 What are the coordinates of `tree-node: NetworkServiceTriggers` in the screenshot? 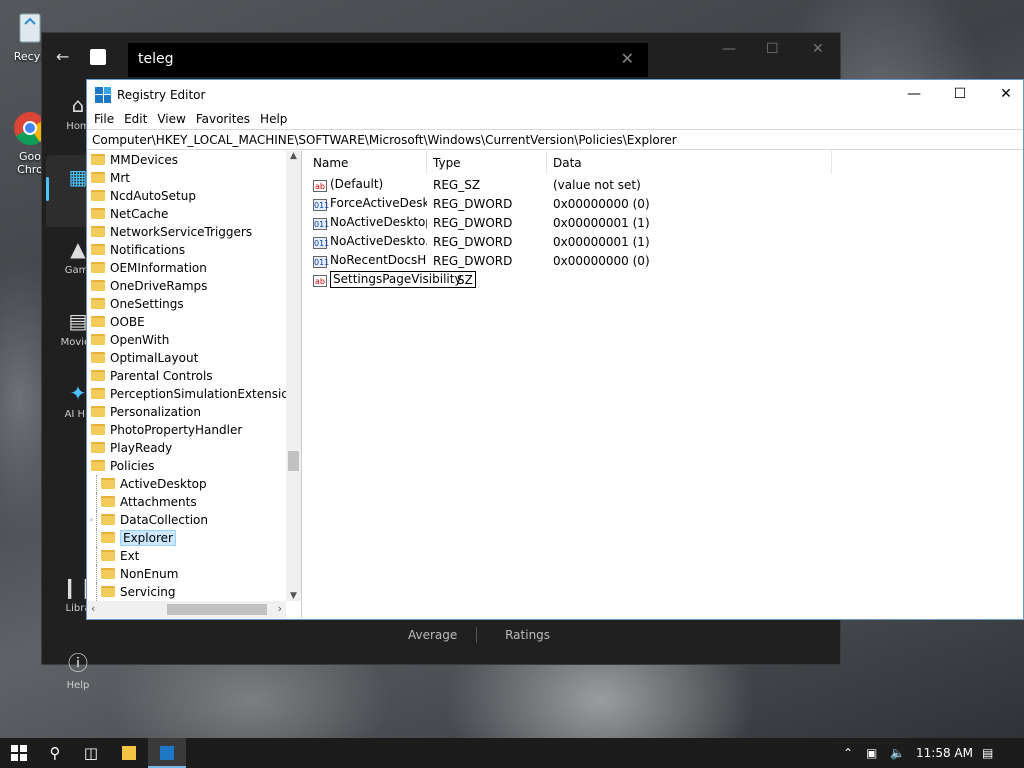 It's located at (186, 232).